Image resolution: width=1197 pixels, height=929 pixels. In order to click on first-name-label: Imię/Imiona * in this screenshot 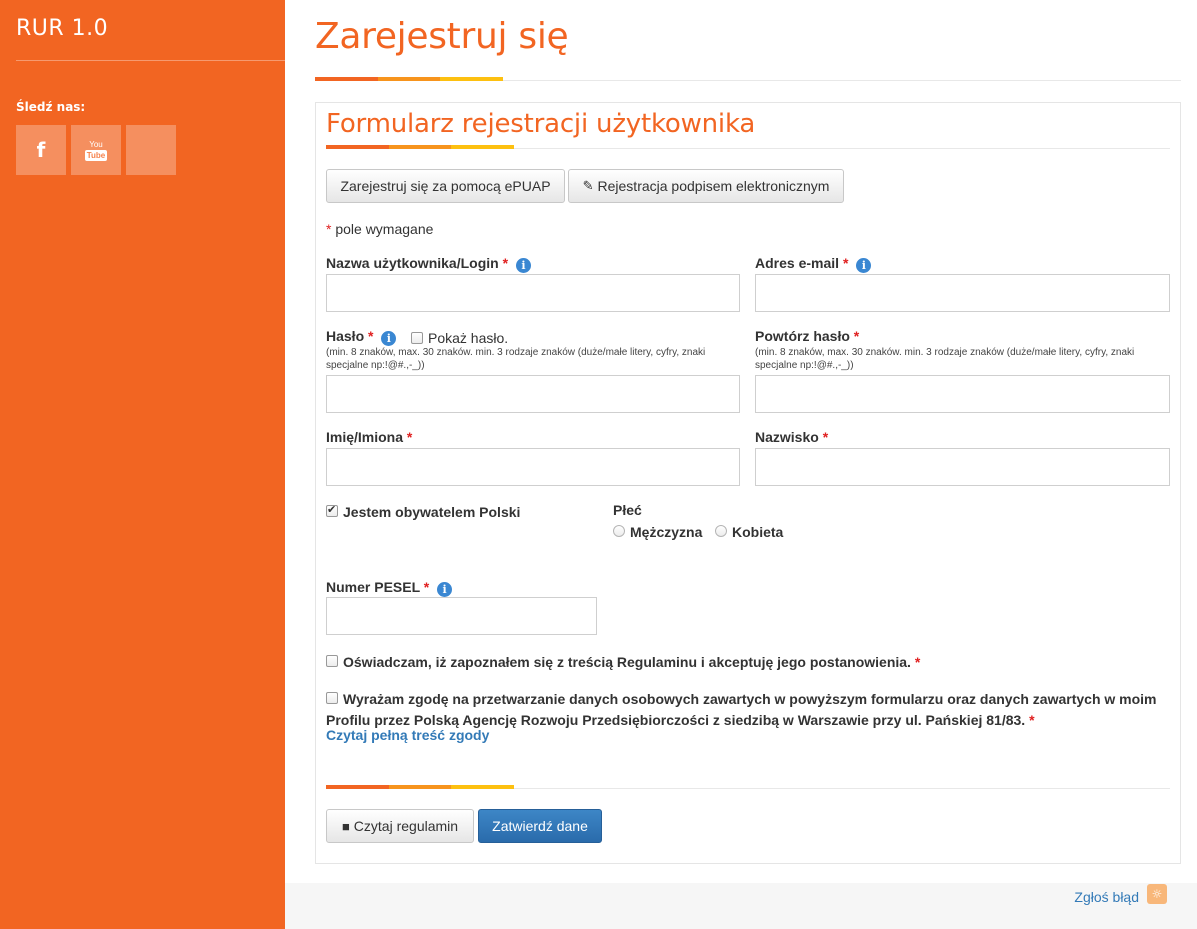, I will do `click(369, 437)`.